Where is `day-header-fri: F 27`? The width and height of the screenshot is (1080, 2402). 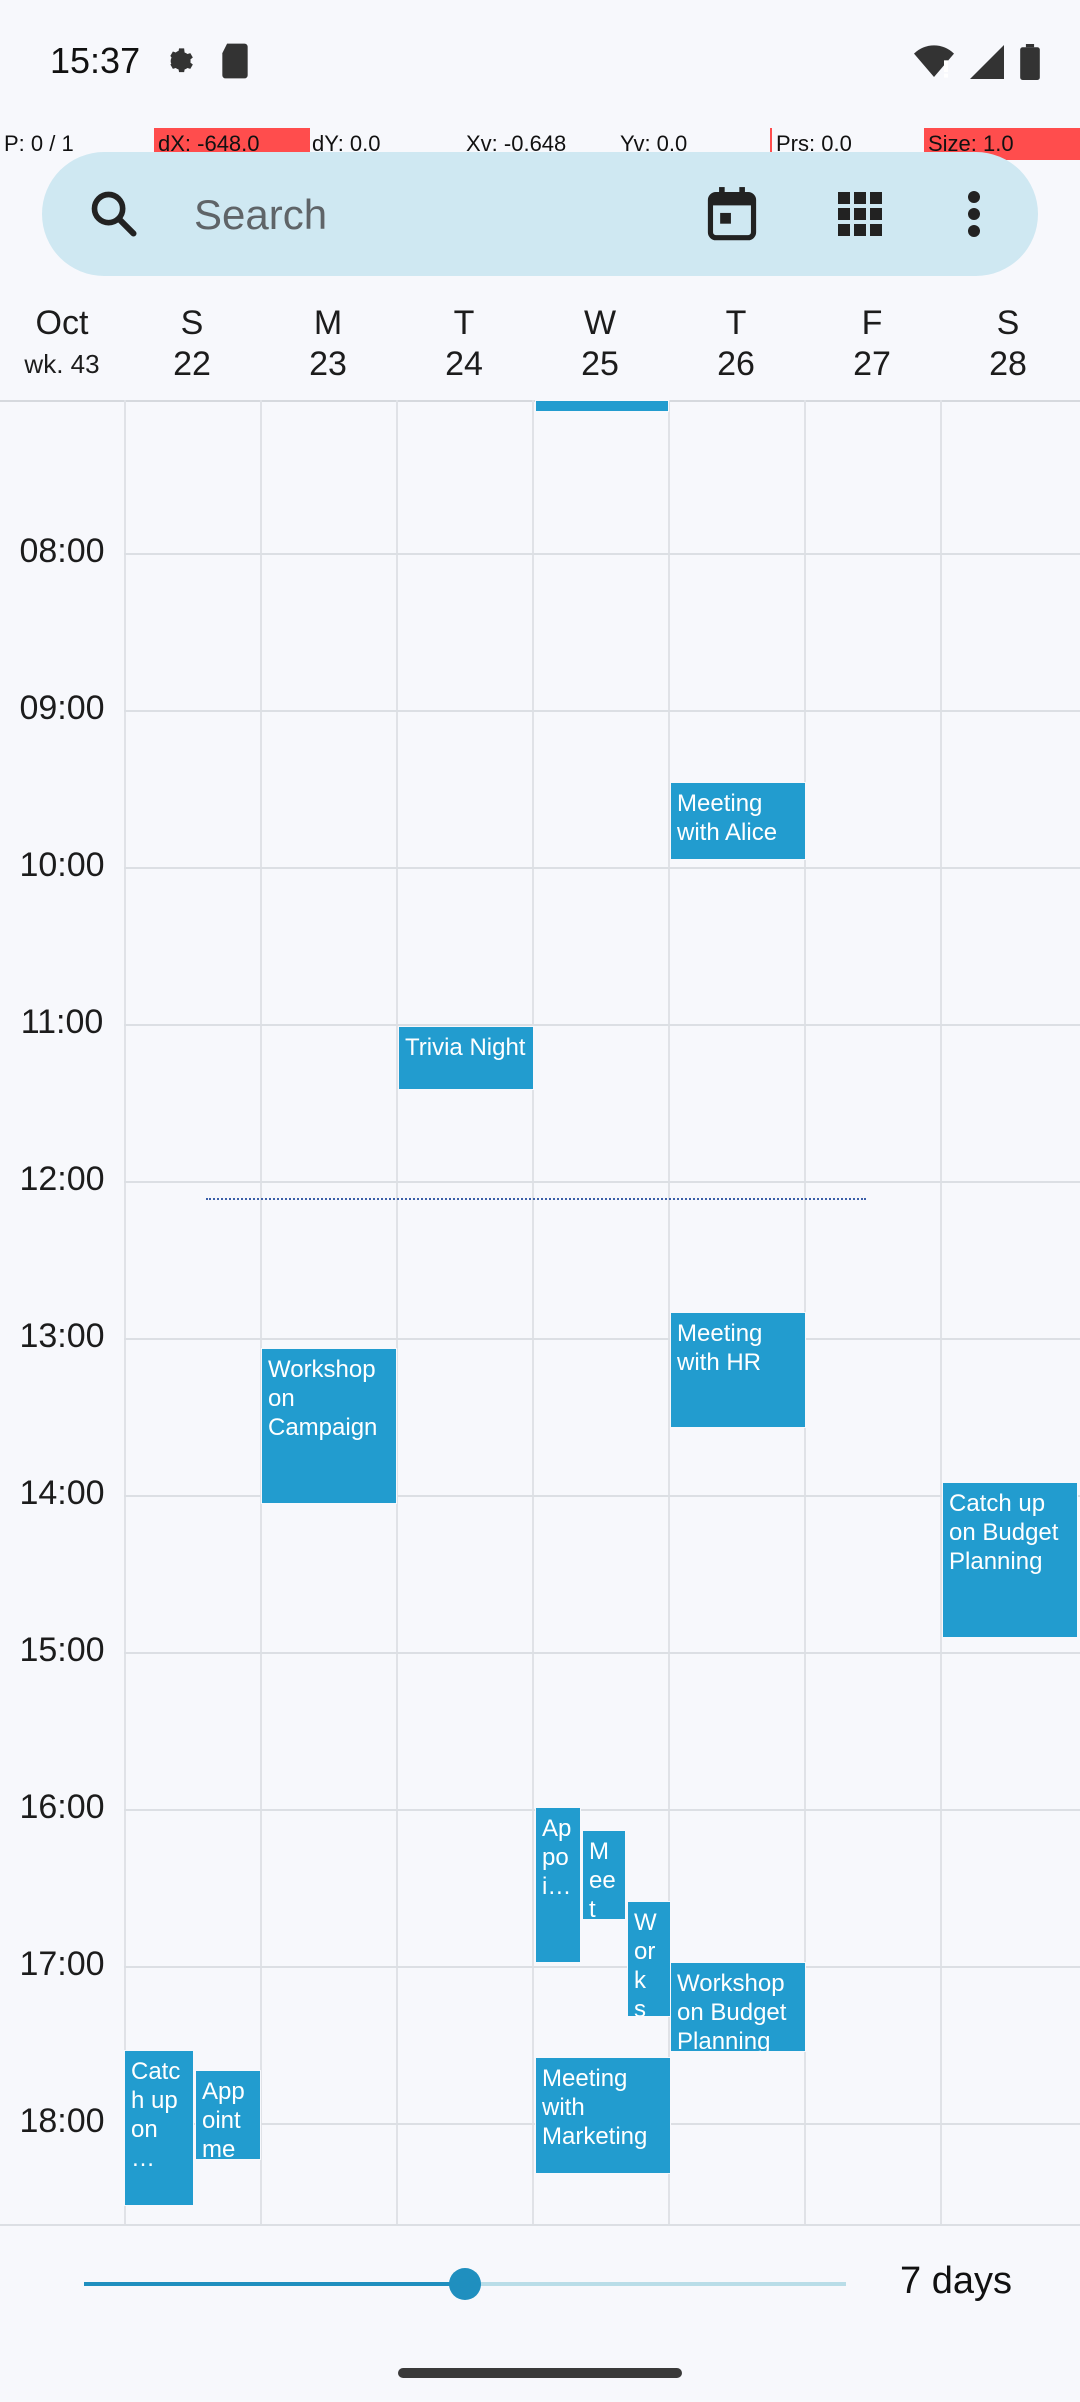
day-header-fri: F 27 is located at coordinates (872, 337).